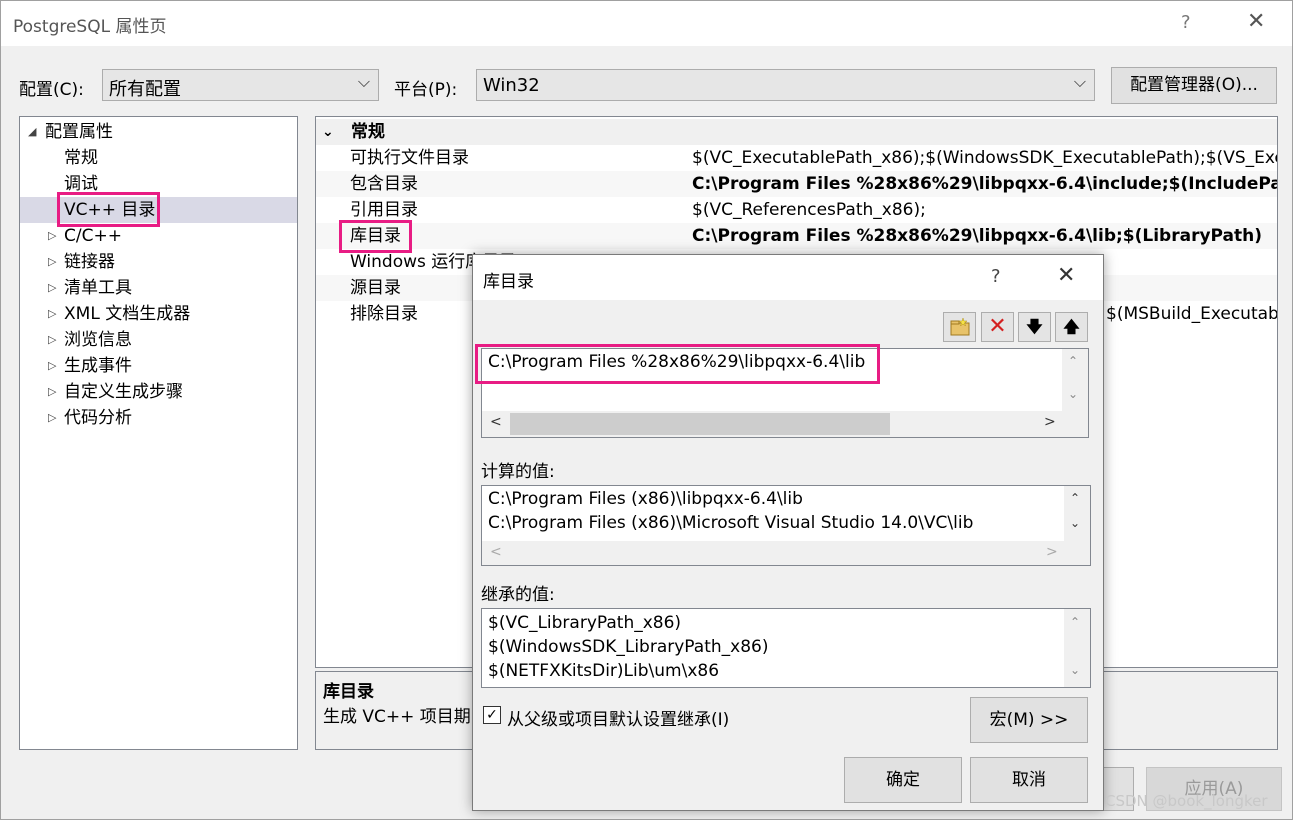  Describe the element at coordinates (90, 27) in the screenshot. I see `window-title: PostgreSQL 属性页` at that location.